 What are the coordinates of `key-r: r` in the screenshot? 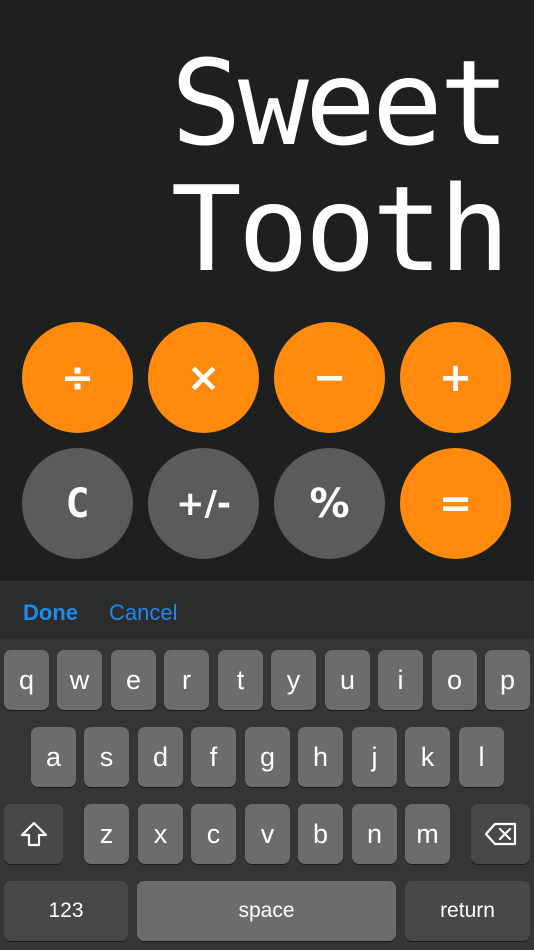 It's located at (186, 680).